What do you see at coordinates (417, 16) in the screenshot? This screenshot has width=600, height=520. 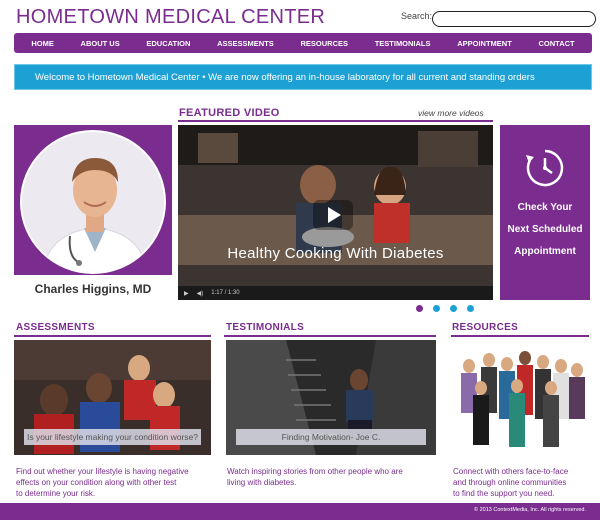 I see `search-label: Search:` at bounding box center [417, 16].